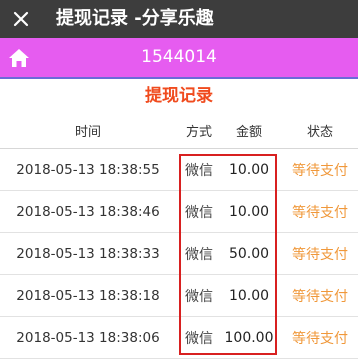  I want to click on user-id: 1544014, so click(179, 57).